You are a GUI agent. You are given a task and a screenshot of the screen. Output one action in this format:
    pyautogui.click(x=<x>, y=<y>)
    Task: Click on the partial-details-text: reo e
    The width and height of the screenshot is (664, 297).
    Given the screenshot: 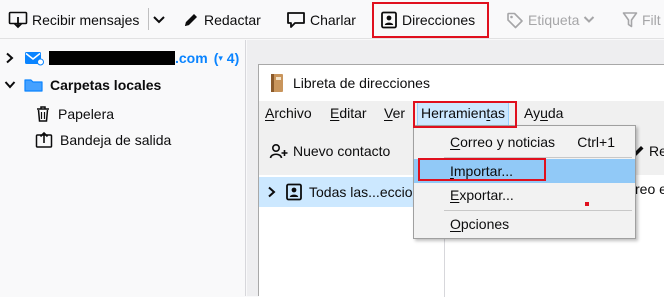 What is the action you would take?
    pyautogui.click(x=649, y=189)
    